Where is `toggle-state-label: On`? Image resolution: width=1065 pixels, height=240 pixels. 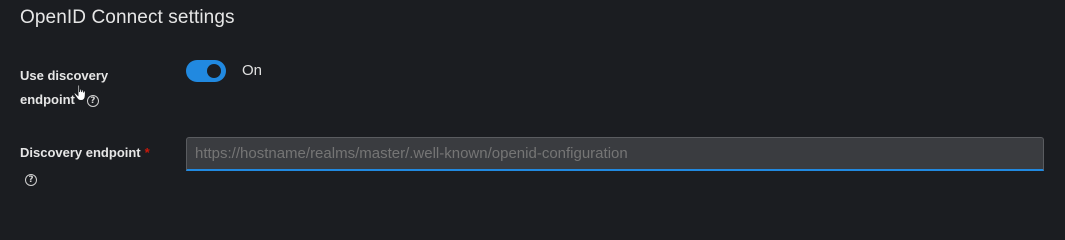 toggle-state-label: On is located at coordinates (252, 70).